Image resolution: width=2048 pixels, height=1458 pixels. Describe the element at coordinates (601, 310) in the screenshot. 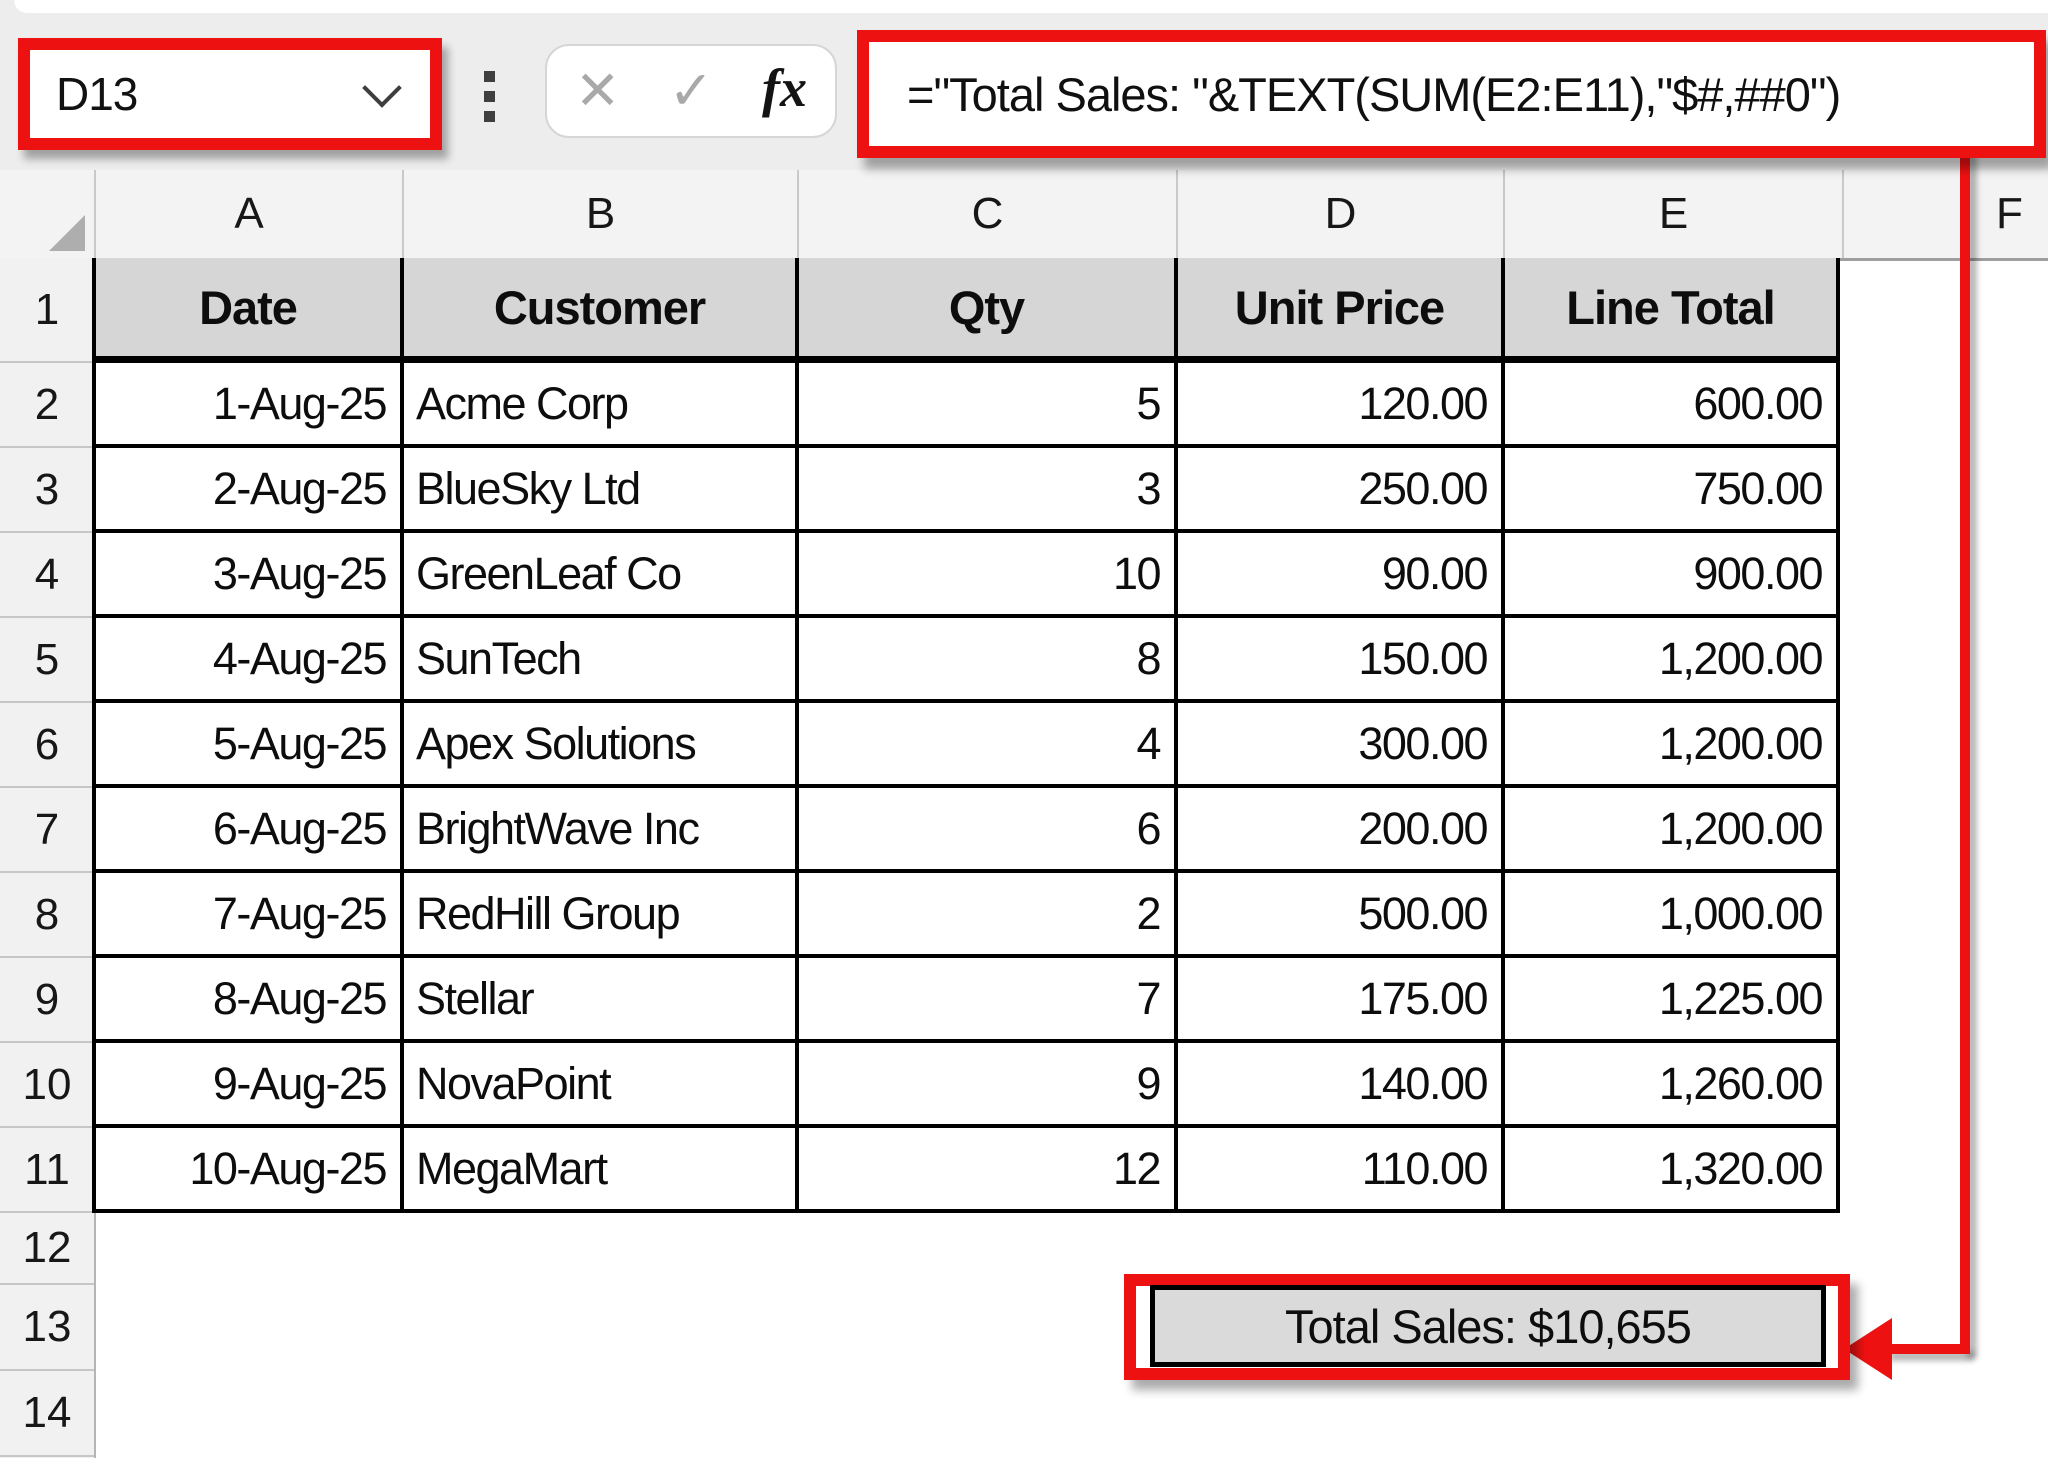

I see `header-cell-B1: Customer` at that location.